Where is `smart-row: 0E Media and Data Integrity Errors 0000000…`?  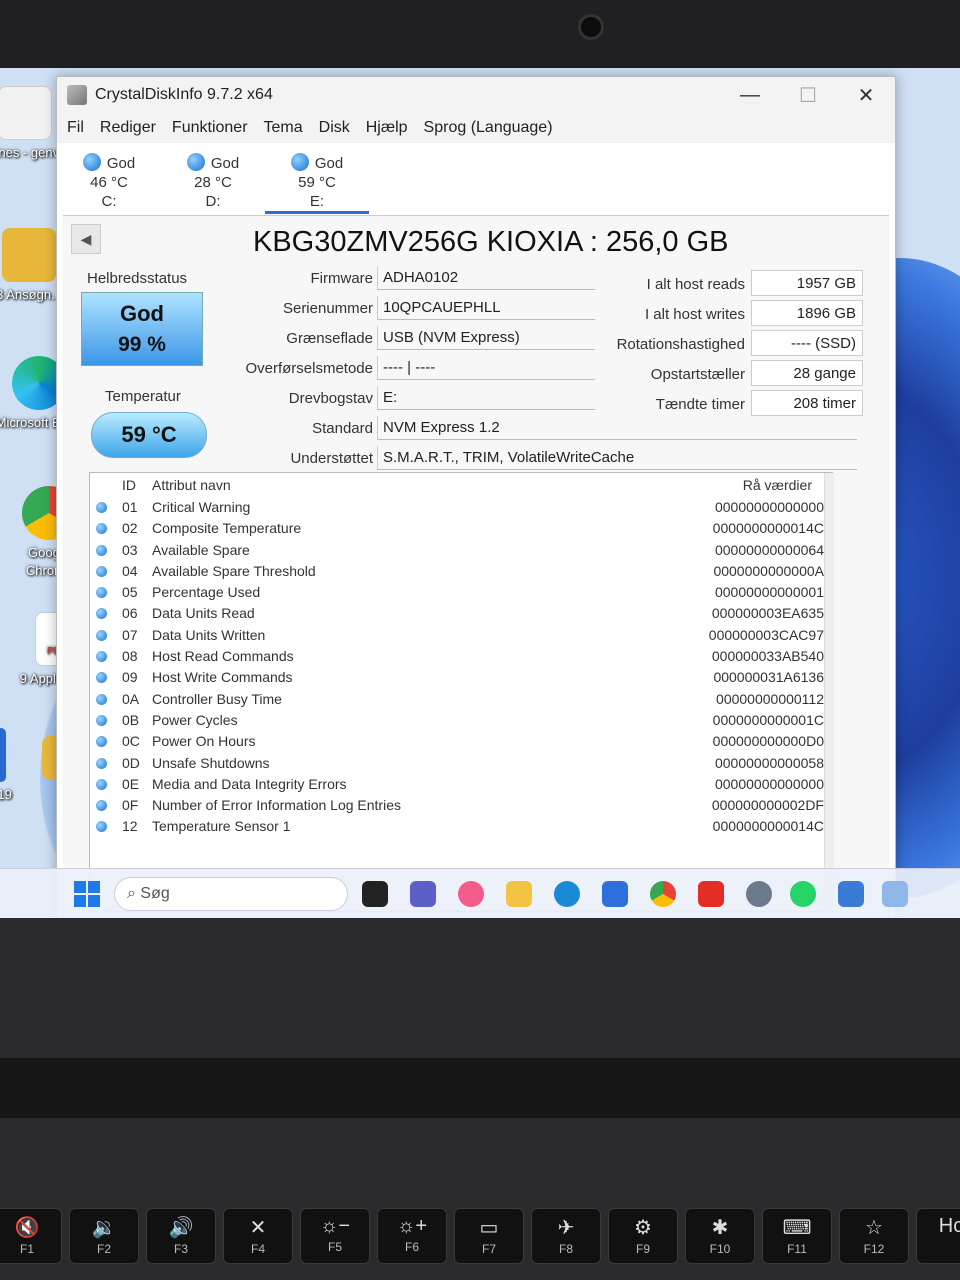
smart-row: 0E Media and Data Integrity Errors 0000000… is located at coordinates (461, 784).